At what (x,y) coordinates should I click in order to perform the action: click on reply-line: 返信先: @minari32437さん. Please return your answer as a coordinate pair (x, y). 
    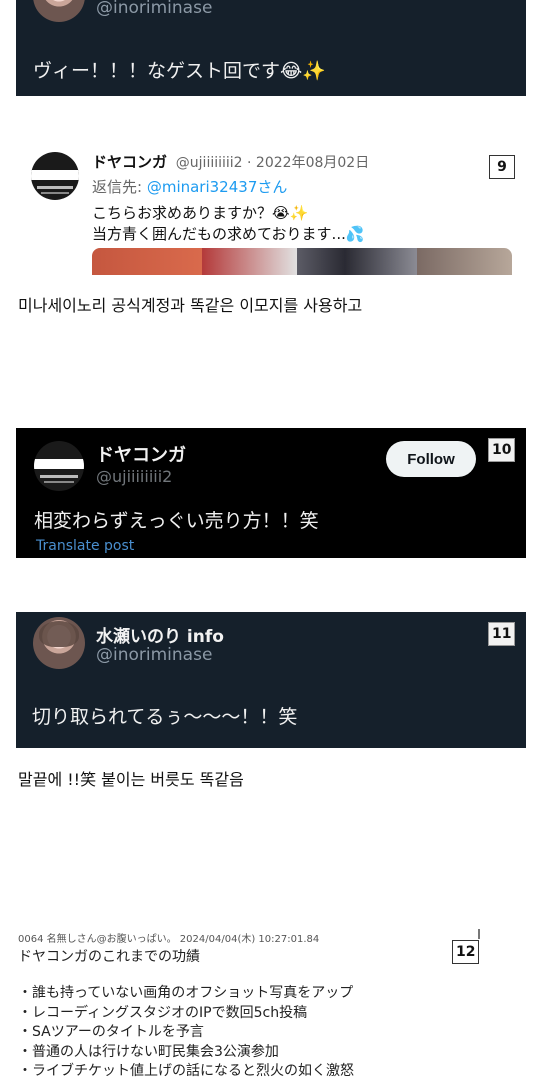
    Looking at the image, I should click on (189, 186).